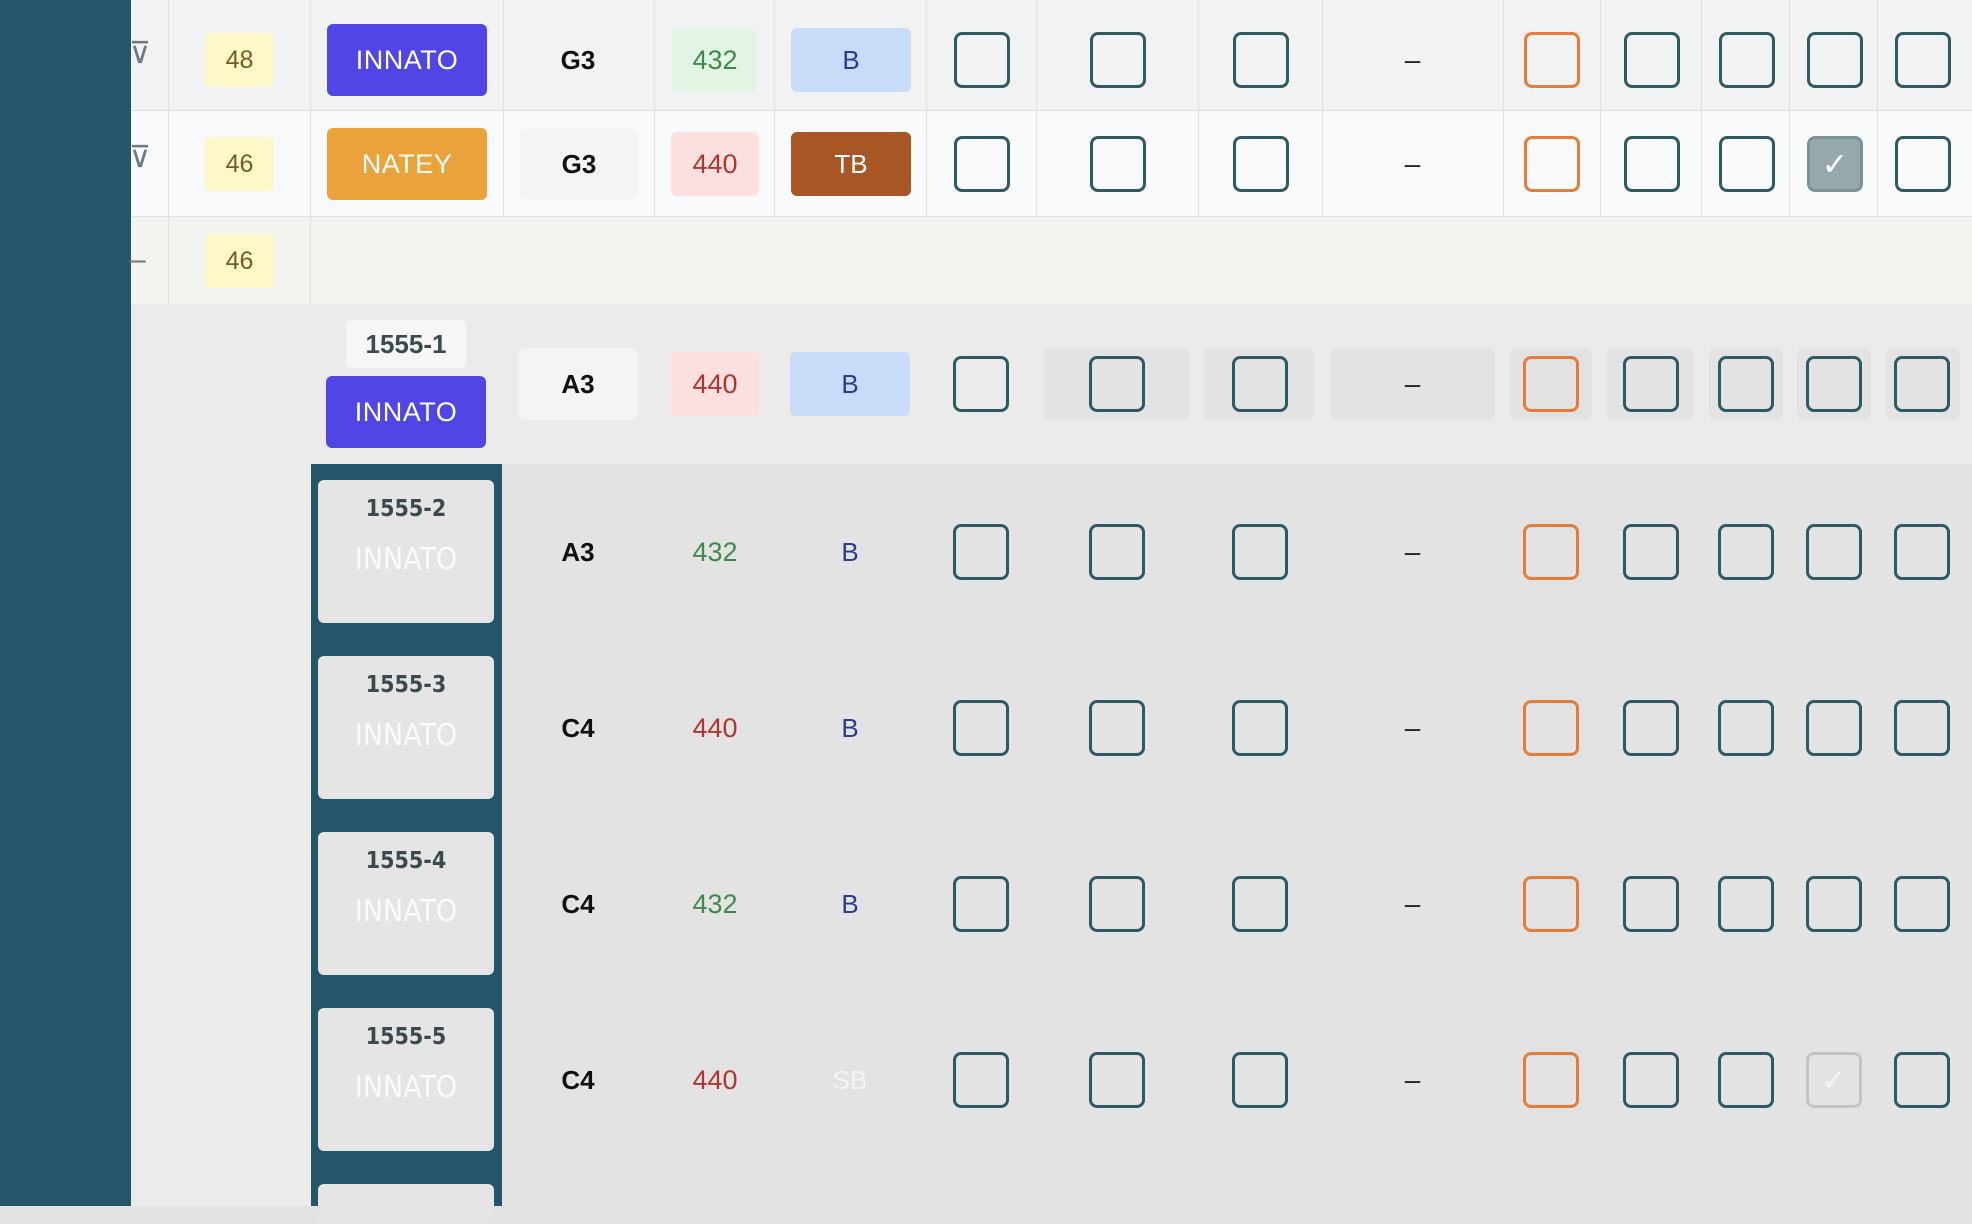 The image size is (1972, 1224). What do you see at coordinates (406, 861) in the screenshot?
I see `variant-code: 1555-4` at bounding box center [406, 861].